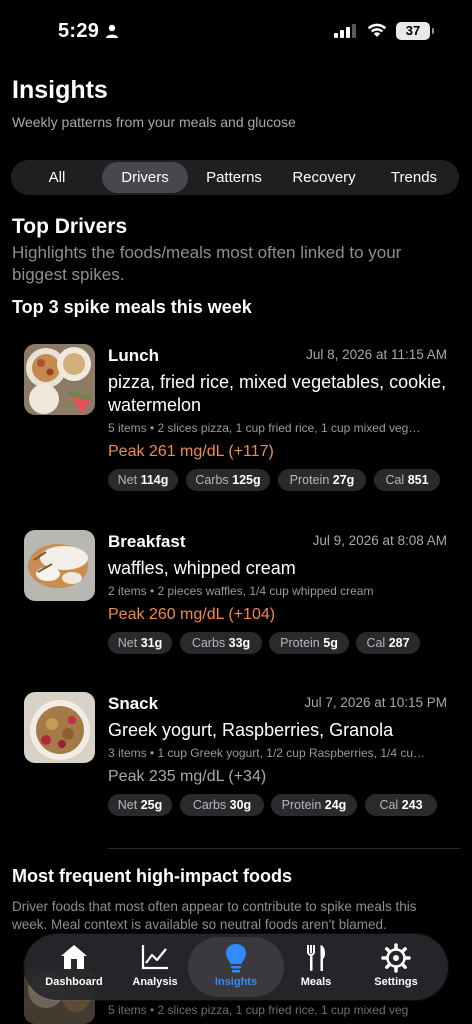 The height and width of the screenshot is (1024, 472). Describe the element at coordinates (222, 805) in the screenshot. I see `macro-chip-carbs: Carbs 30g` at that location.